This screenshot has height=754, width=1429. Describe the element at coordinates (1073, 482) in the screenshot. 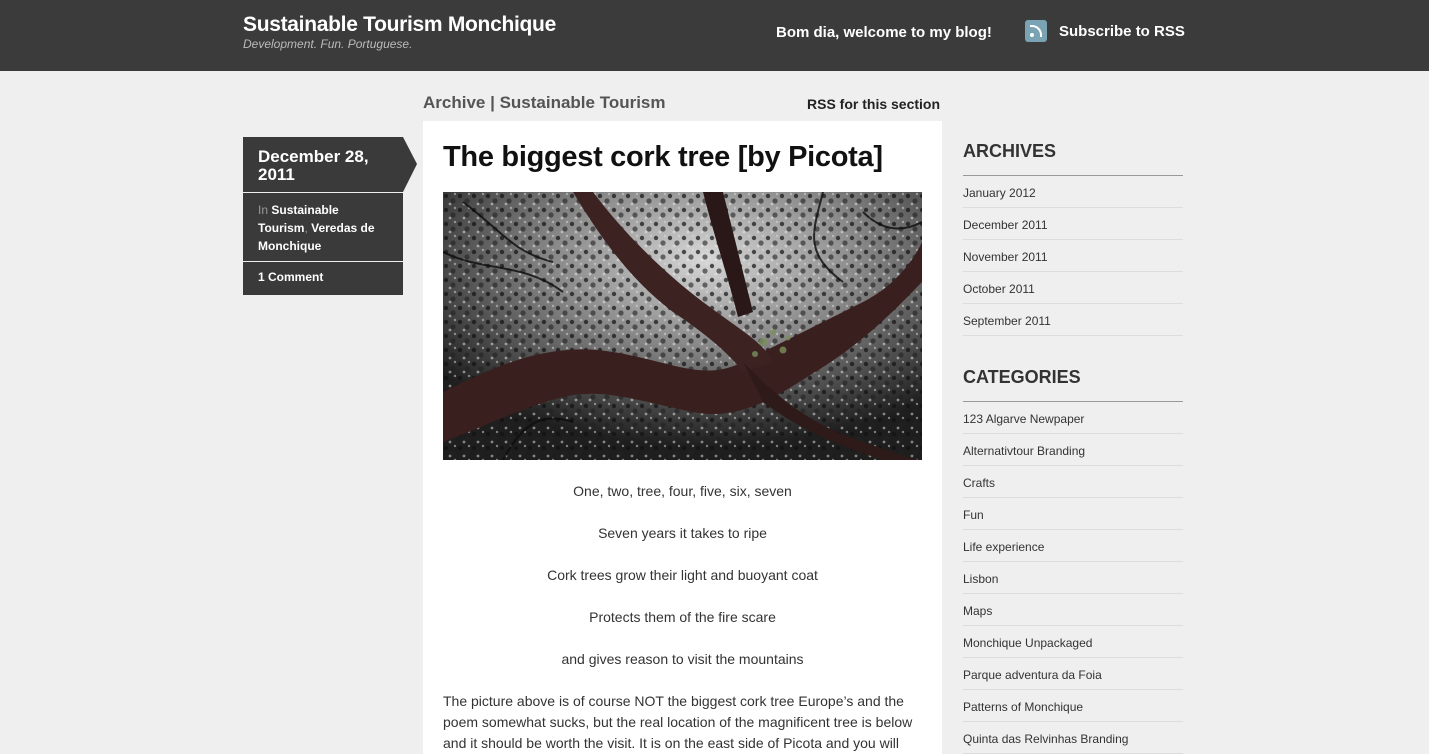

I see `category-link: Crafts` at that location.